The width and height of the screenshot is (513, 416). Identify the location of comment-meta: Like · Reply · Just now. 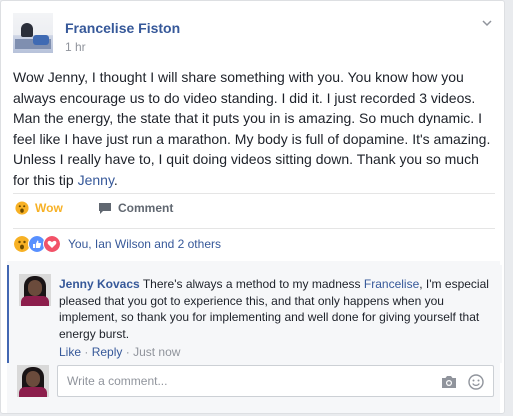
(119, 352).